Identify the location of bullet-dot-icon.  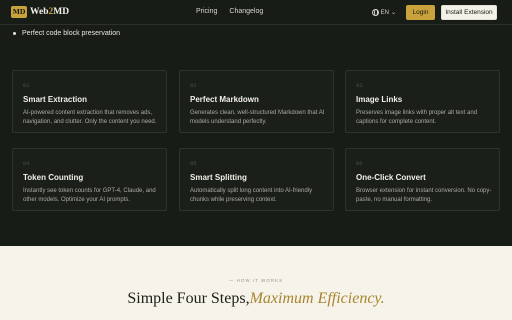
(14, 33).